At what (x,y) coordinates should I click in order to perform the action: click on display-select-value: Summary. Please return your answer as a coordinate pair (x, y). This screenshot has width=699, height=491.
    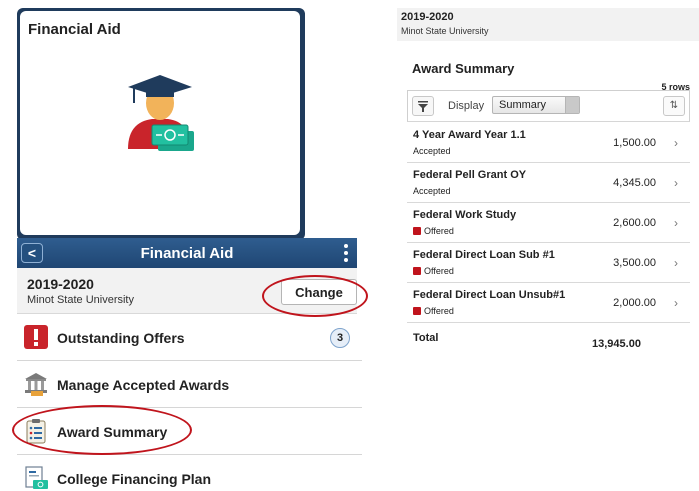
    Looking at the image, I should click on (523, 105).